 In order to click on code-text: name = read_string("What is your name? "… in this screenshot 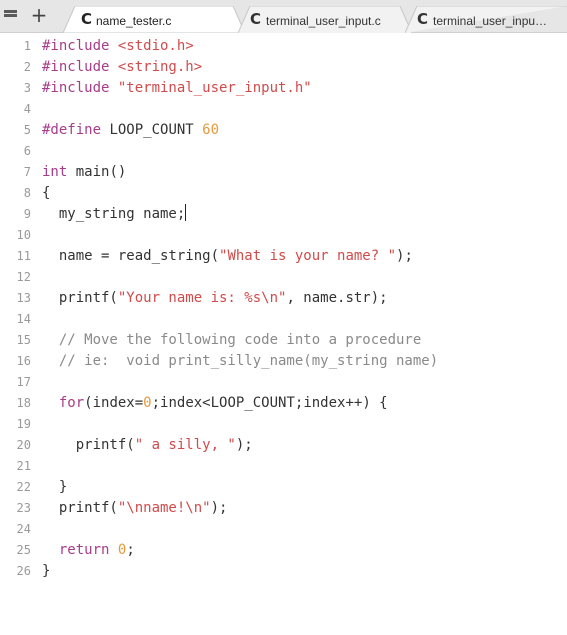, I will do `click(227, 256)`.